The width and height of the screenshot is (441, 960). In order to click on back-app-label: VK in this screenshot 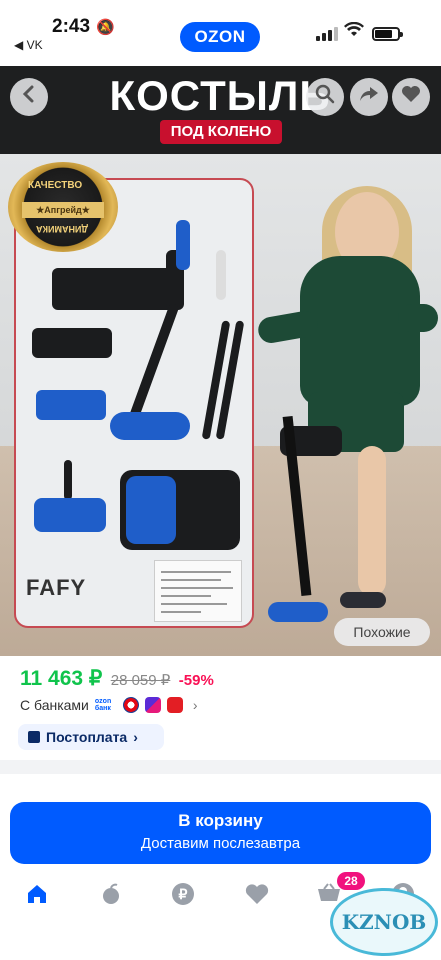, I will do `click(34, 45)`.